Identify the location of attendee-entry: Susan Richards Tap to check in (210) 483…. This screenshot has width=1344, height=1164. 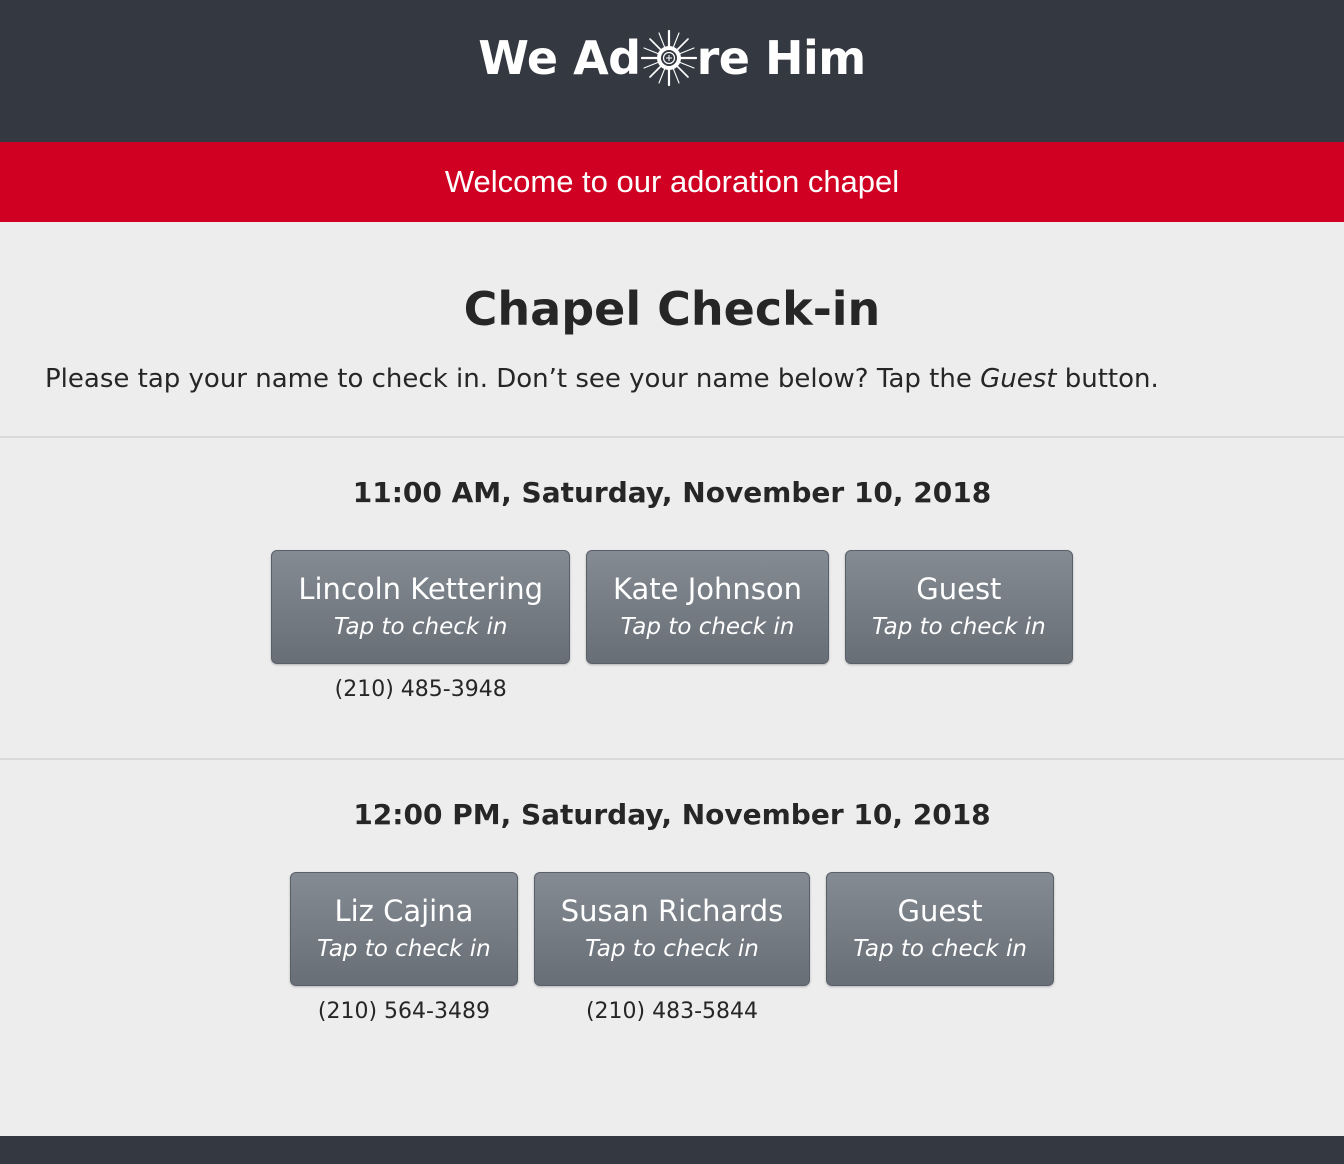
(672, 949).